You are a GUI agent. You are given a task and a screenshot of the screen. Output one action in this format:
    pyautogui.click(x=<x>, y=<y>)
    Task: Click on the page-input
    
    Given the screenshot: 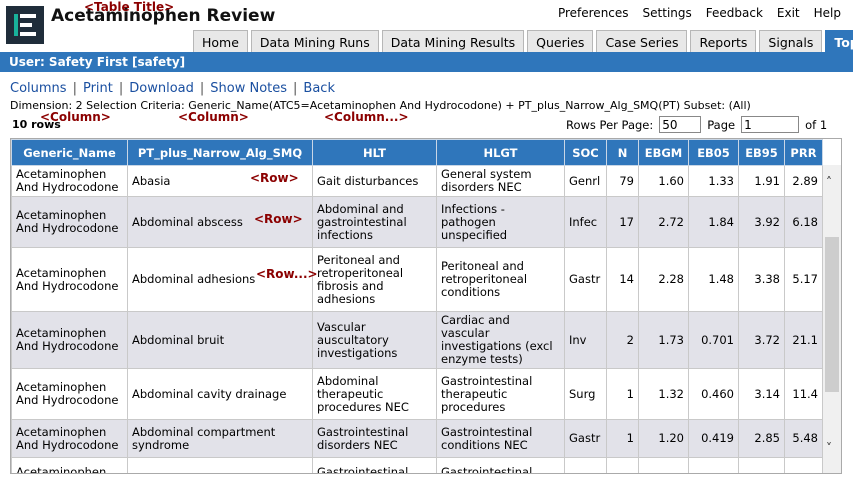 What is the action you would take?
    pyautogui.click(x=770, y=124)
    